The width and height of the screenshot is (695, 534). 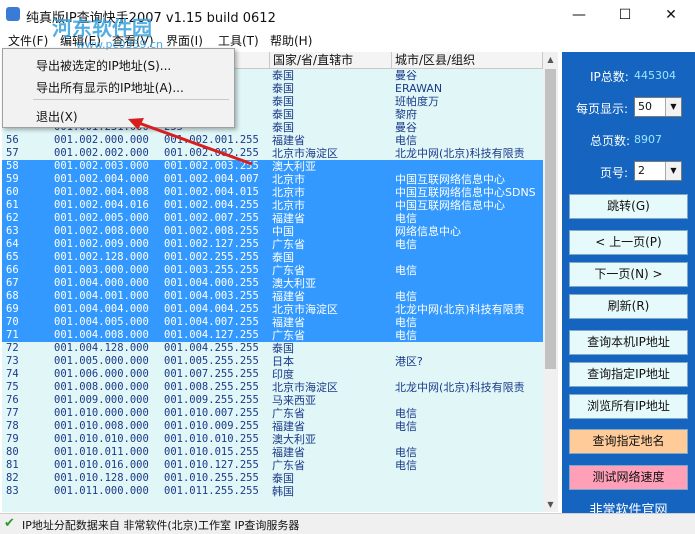 What do you see at coordinates (190, 142) in the screenshot?
I see `annotation-arrow` at bounding box center [190, 142].